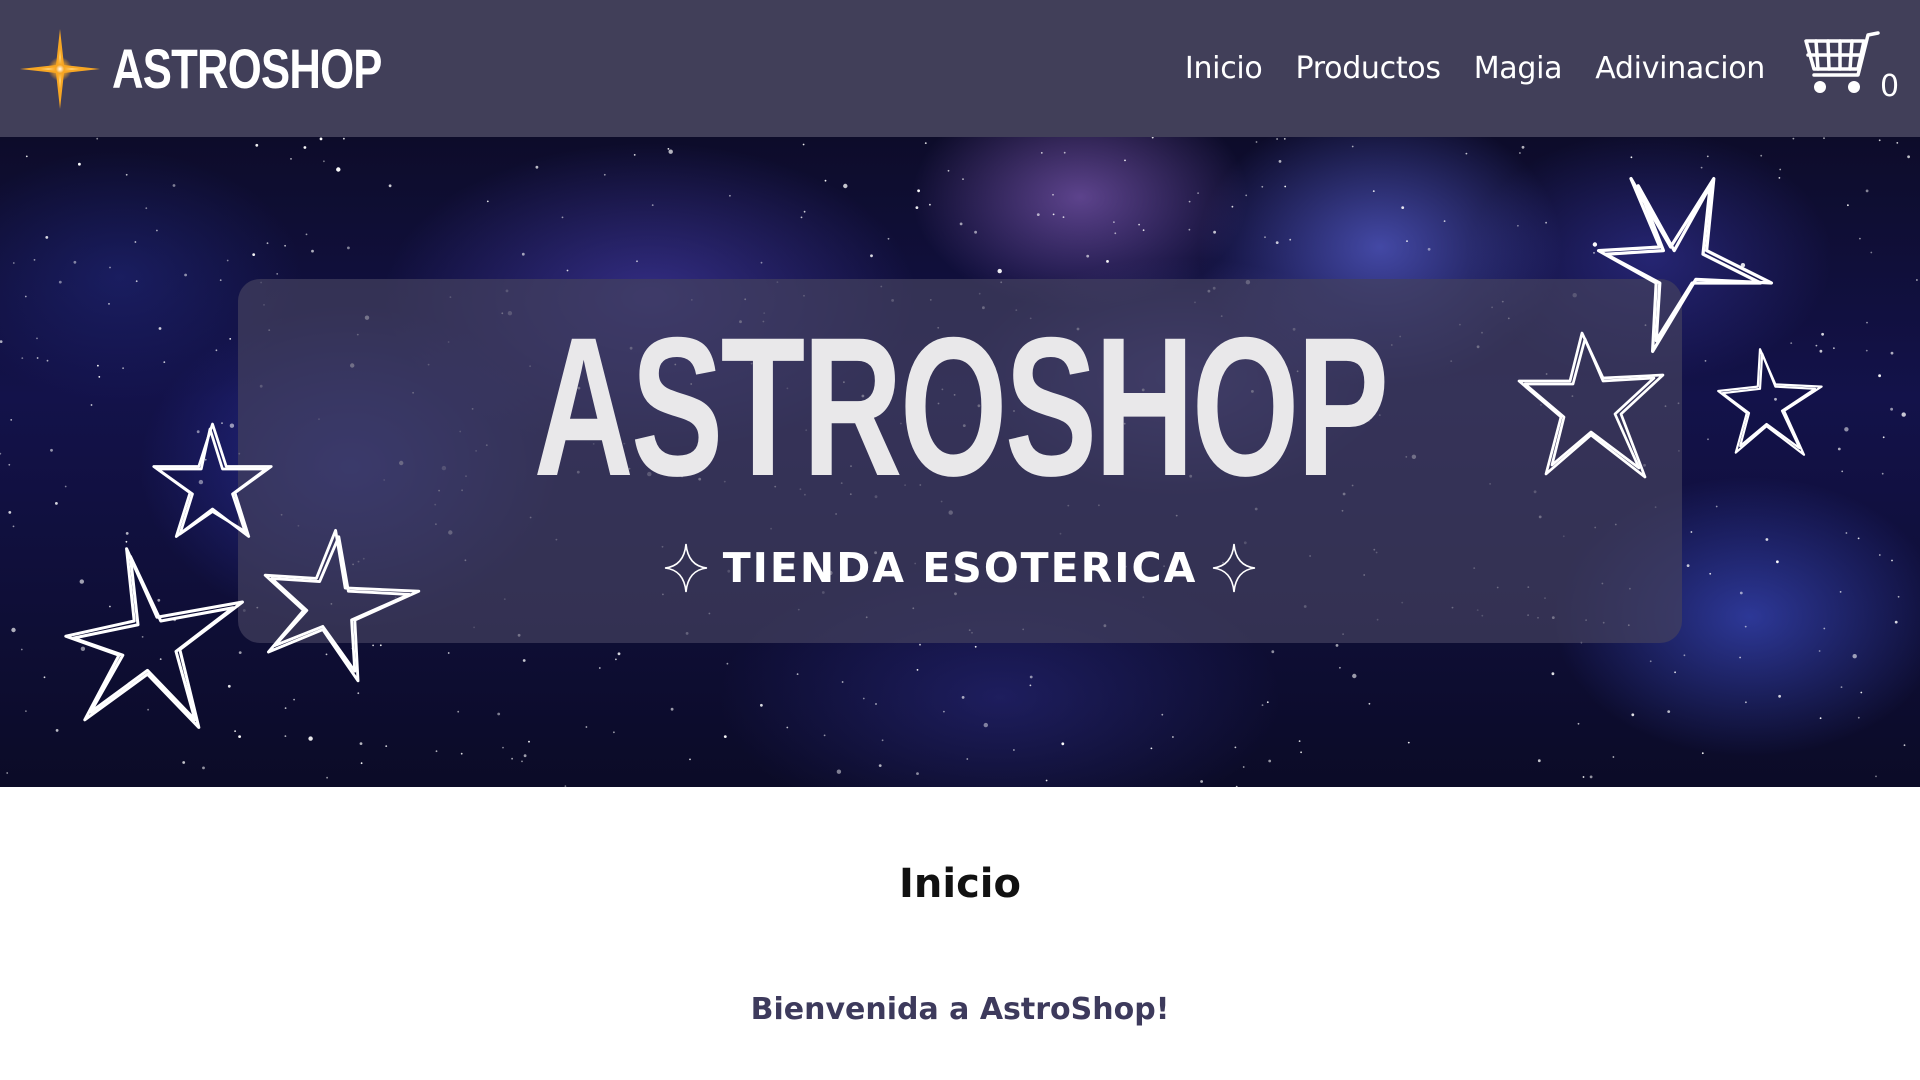 The height and width of the screenshot is (1080, 1920). Describe the element at coordinates (1680, 68) in the screenshot. I see `nav-item-adivinacion: Adivinacion` at that location.